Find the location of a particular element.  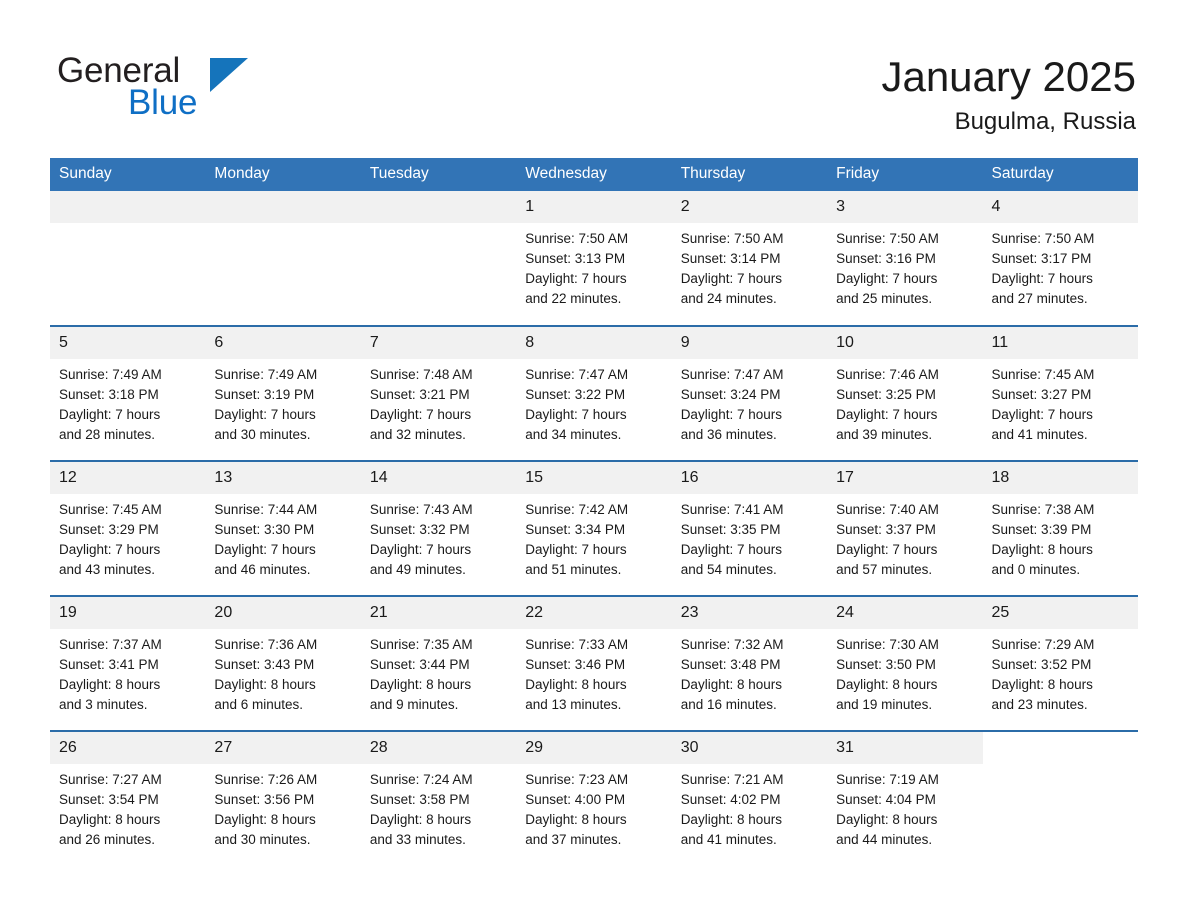

day-number: 5 is located at coordinates (128, 343).